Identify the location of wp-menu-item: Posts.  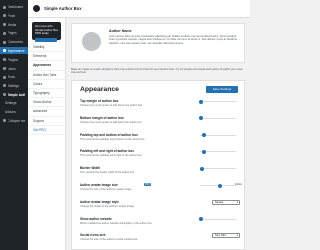
(14, 16).